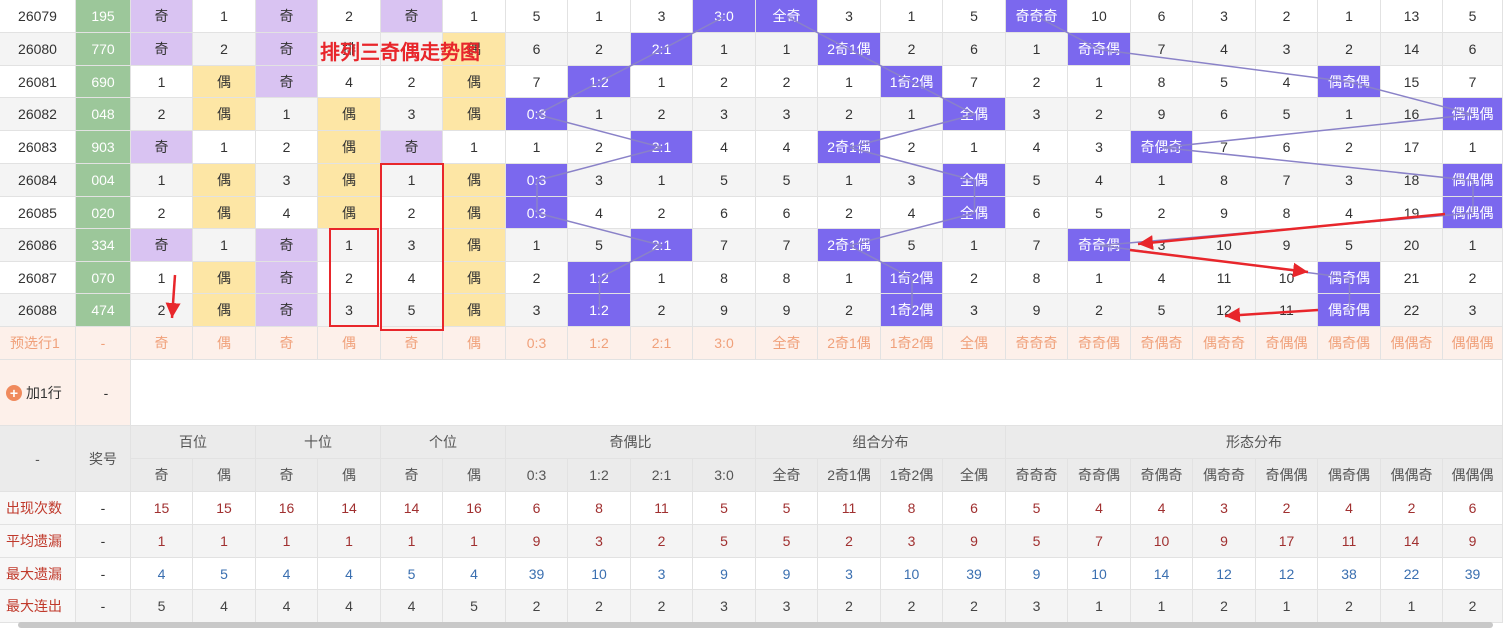 This screenshot has height=628, width=1503. Describe the element at coordinates (974, 343) in the screenshot. I see `preselect-option: 全偶` at that location.